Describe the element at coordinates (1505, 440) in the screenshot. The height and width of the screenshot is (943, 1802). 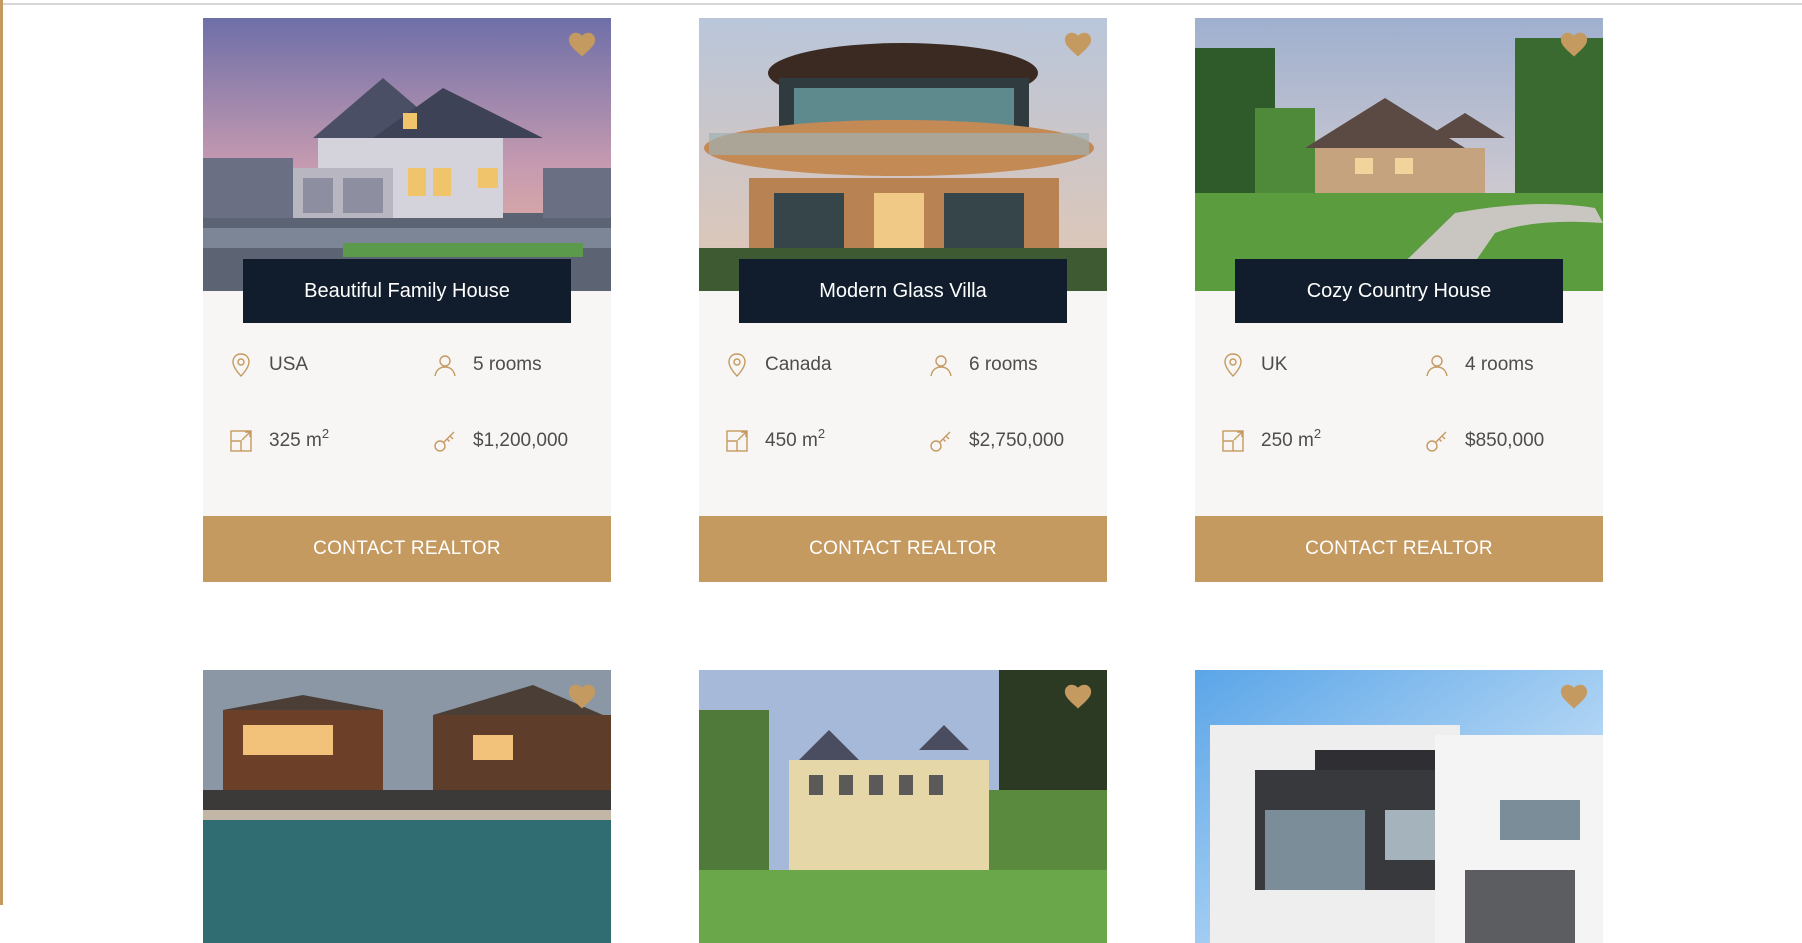
I see `price-label: $850,000` at that location.